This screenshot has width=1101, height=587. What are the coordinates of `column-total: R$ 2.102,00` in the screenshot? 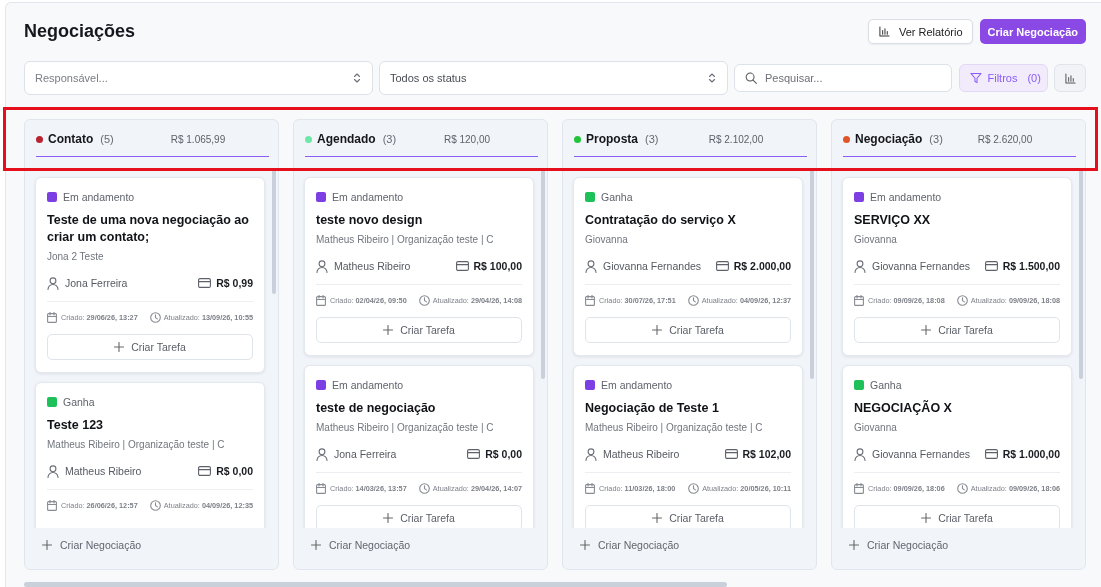 It's located at (736, 139).